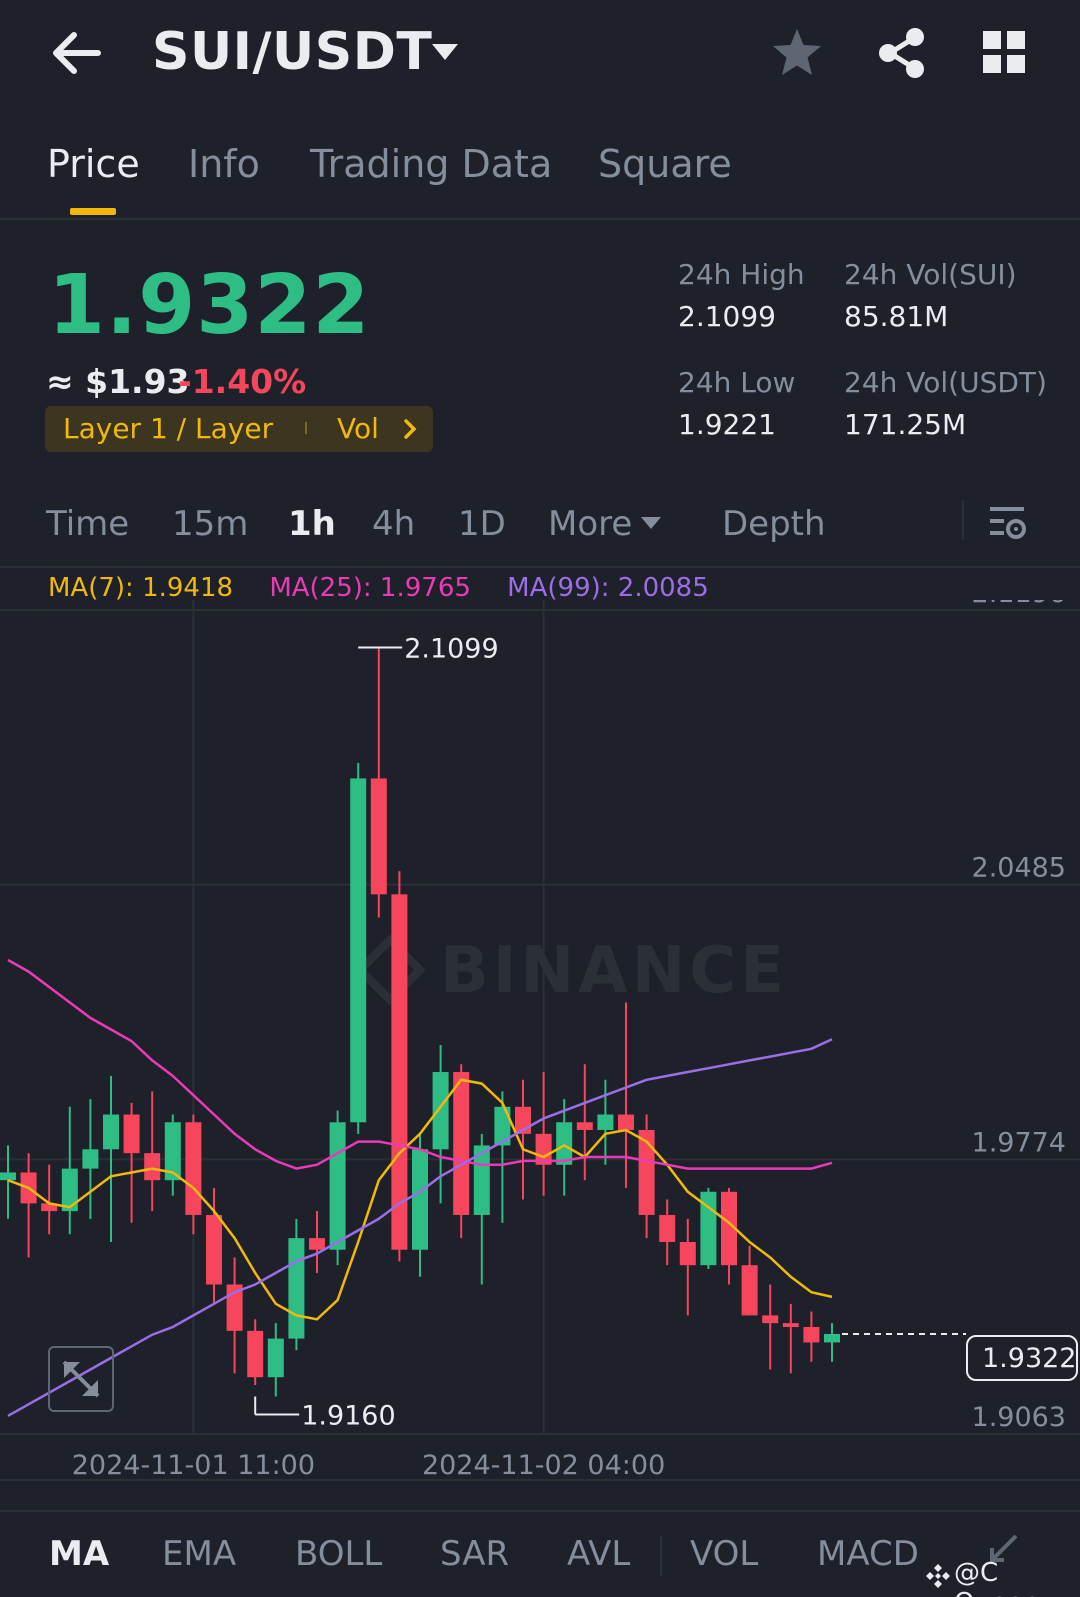 This screenshot has width=1080, height=1597. I want to click on credit-label: @C Queen, so click(996, 1577).